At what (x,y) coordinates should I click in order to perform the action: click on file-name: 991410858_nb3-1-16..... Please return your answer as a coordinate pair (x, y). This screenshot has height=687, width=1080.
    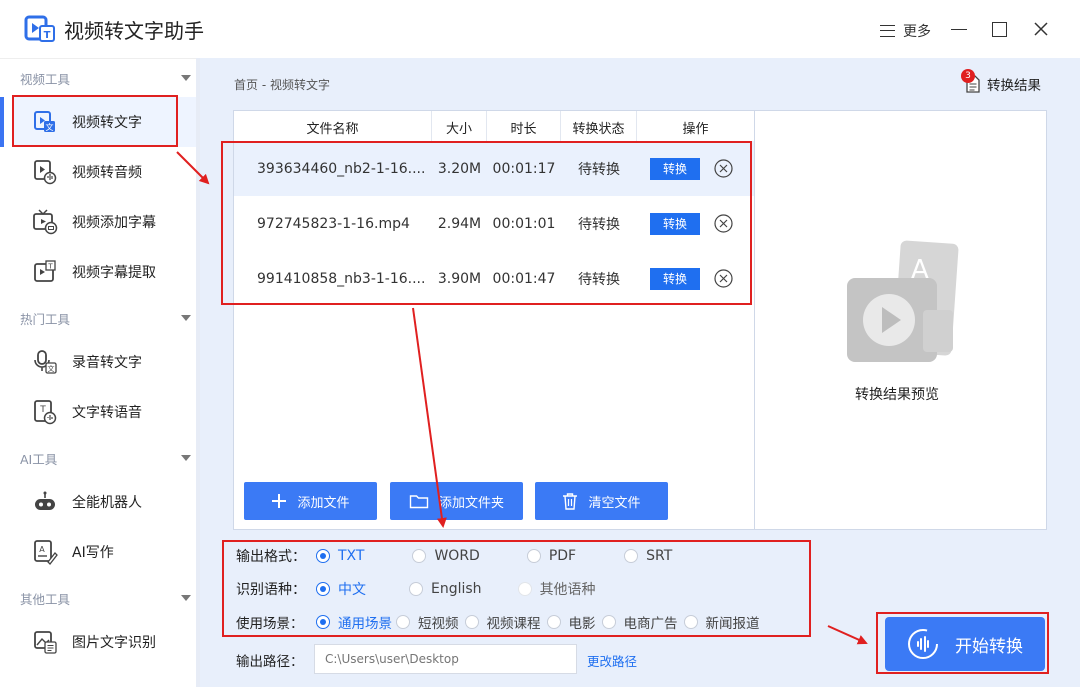
    Looking at the image, I should click on (341, 278).